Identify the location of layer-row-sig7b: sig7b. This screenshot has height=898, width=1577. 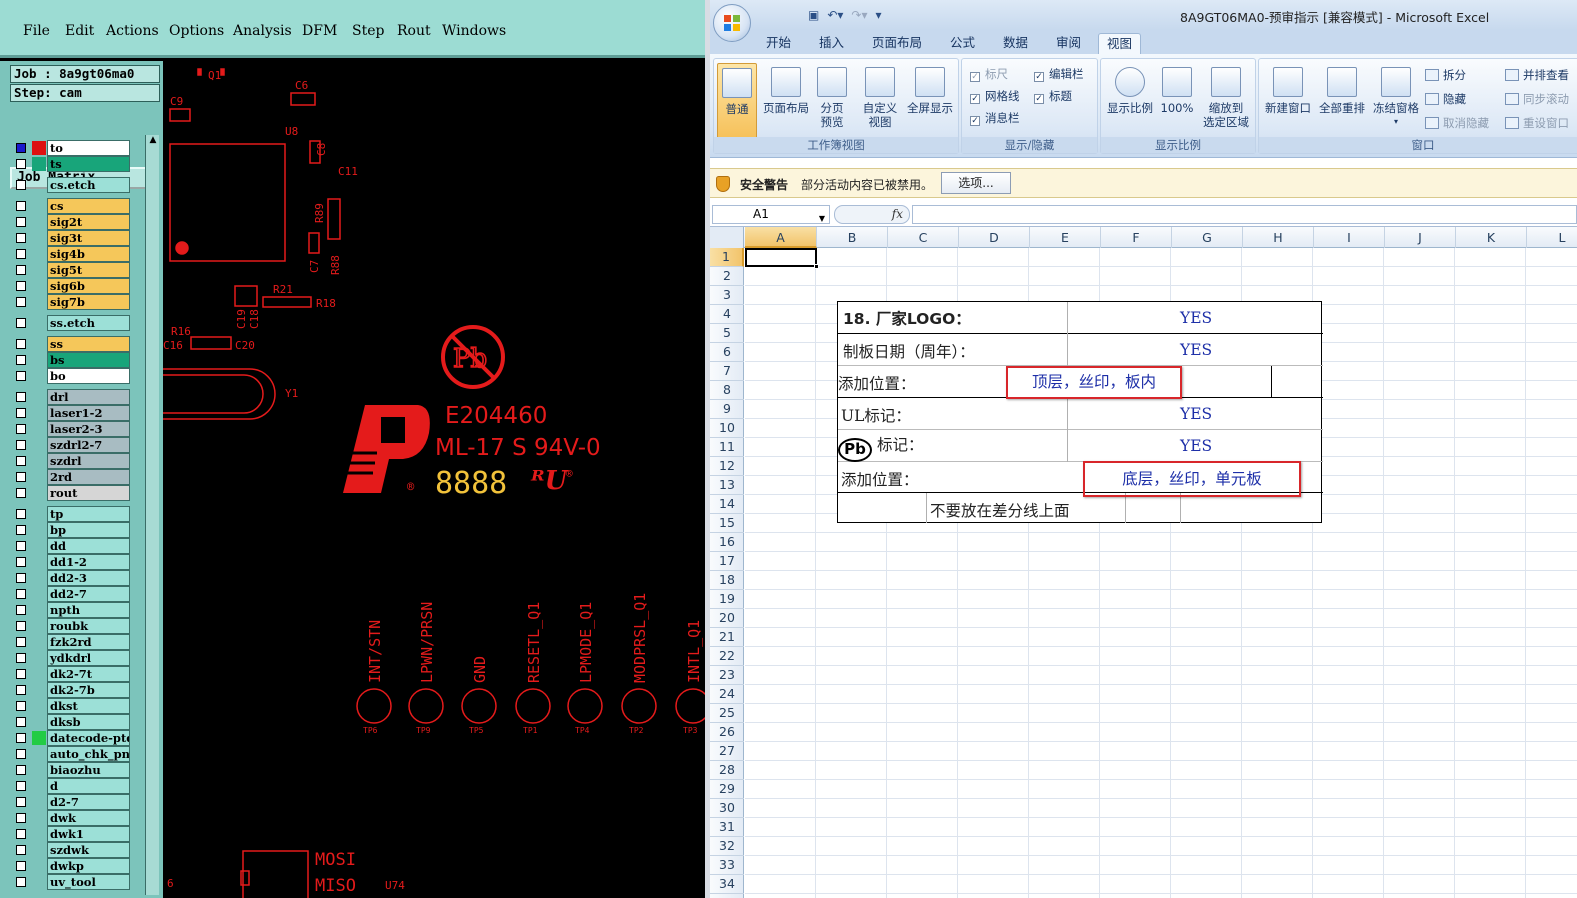
(72, 302).